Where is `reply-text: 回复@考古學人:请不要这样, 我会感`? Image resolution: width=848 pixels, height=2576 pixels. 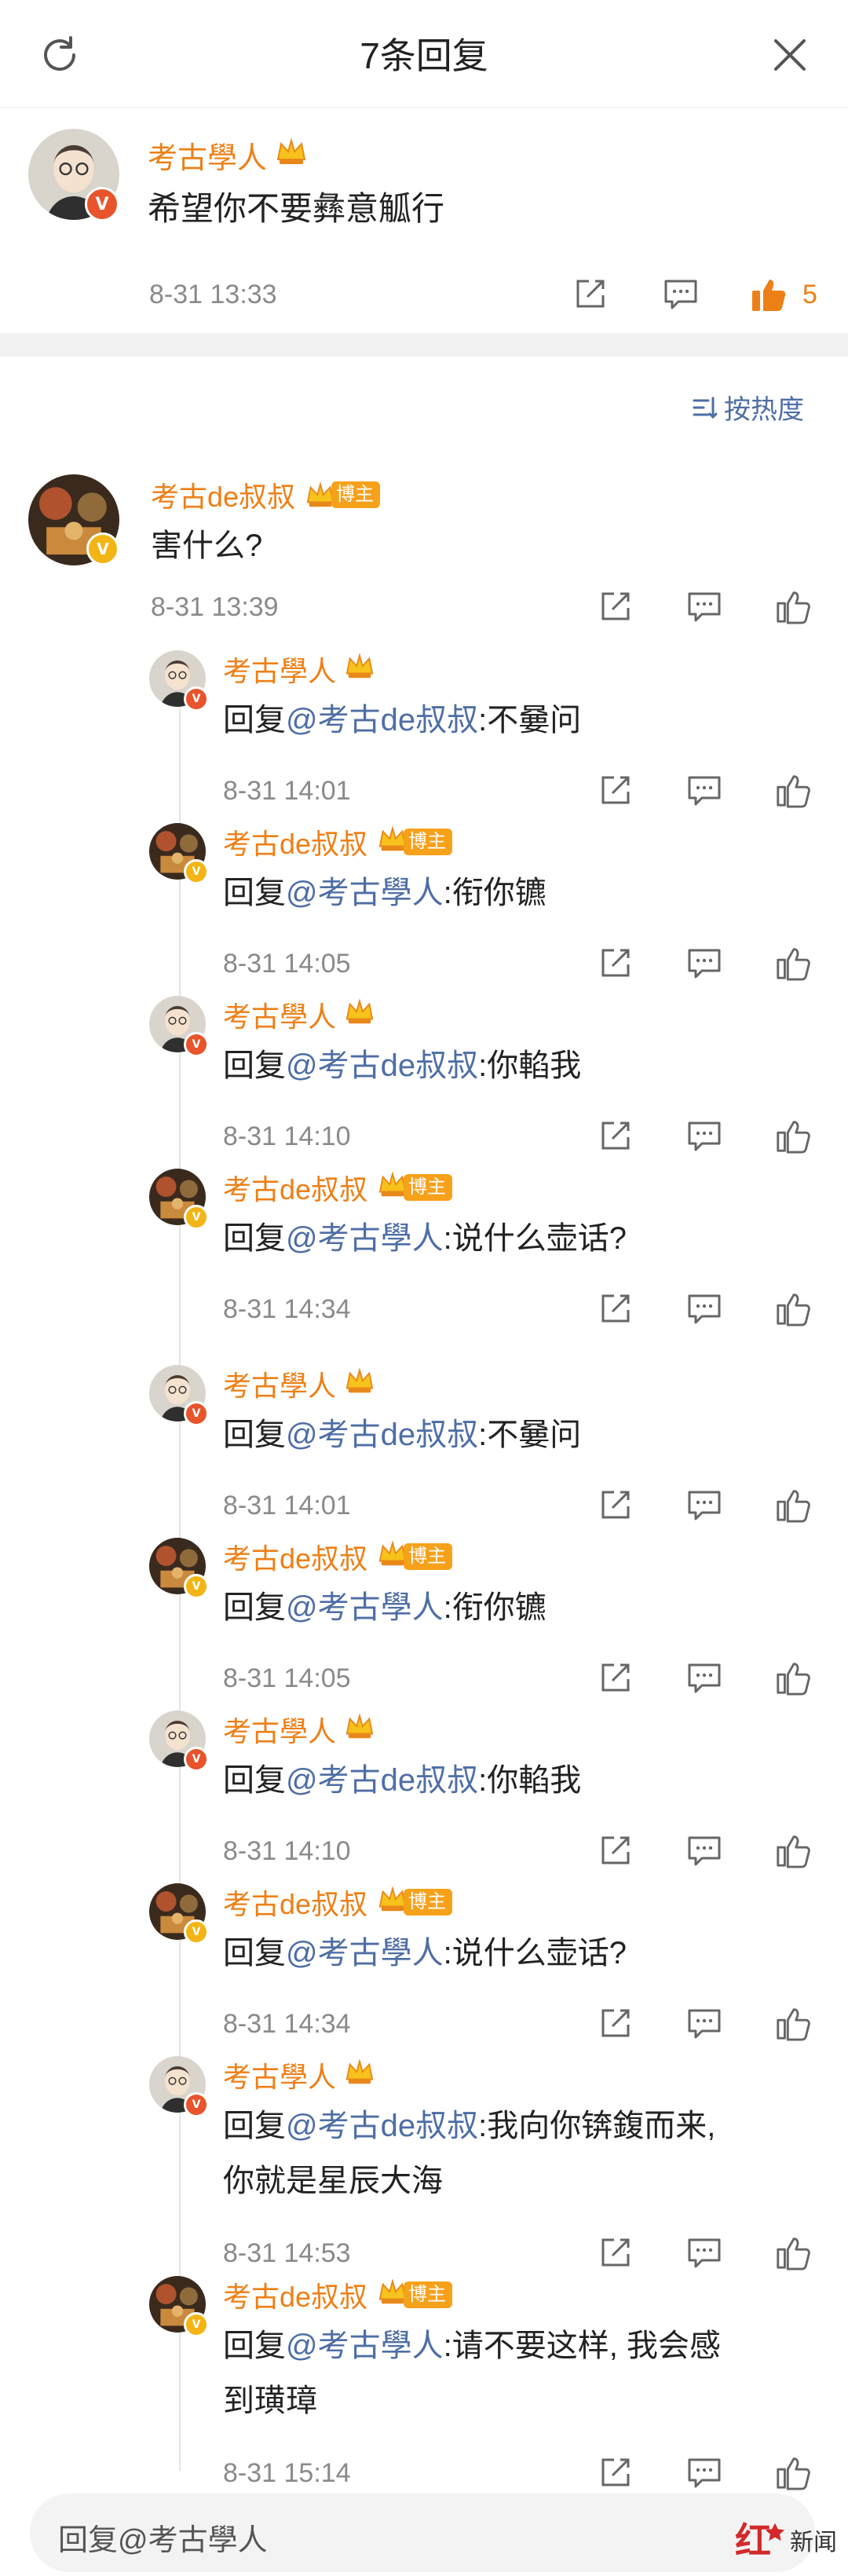 reply-text: 回复@考古學人:请不要这样, 我会感 is located at coordinates (472, 2343).